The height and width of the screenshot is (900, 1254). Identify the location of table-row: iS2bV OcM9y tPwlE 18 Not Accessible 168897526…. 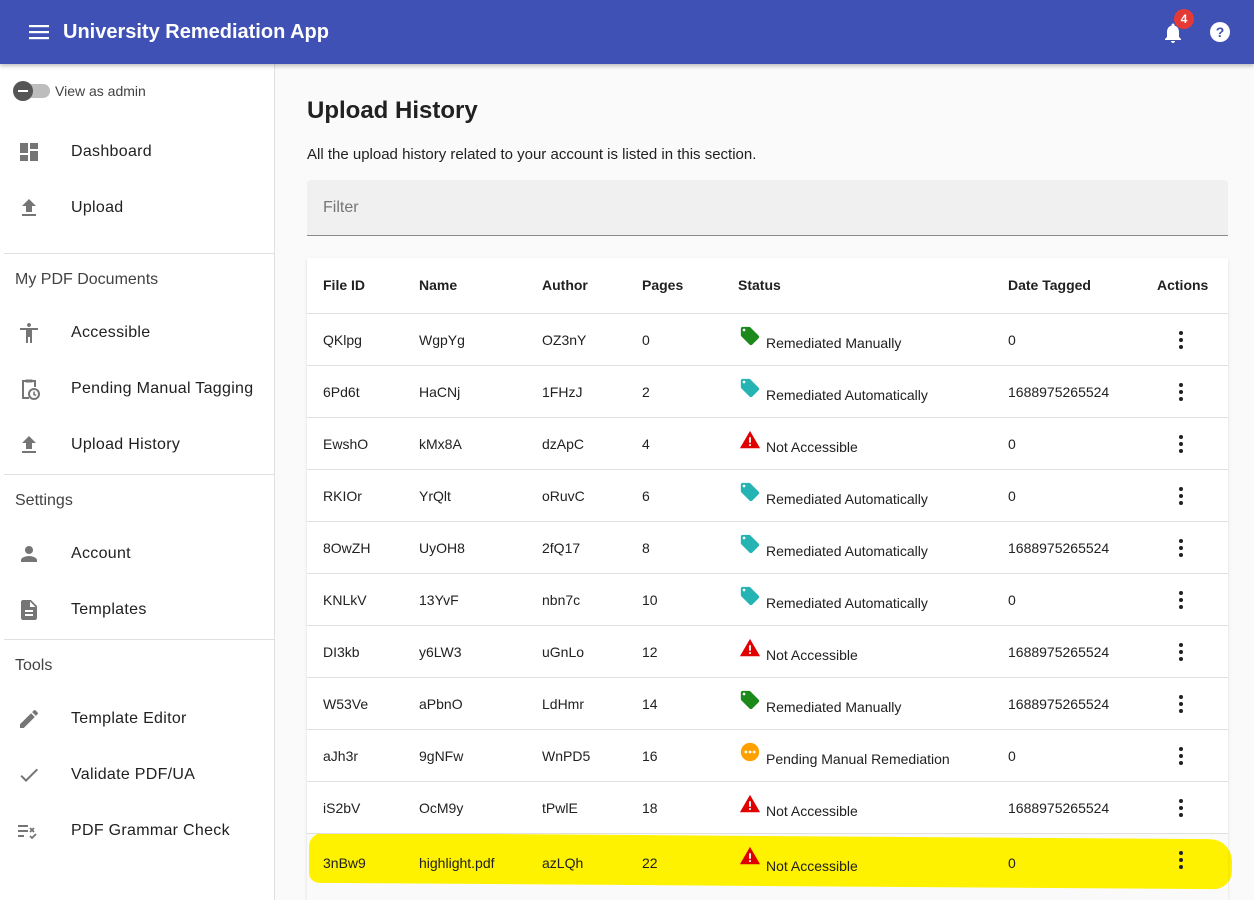
(767, 808).